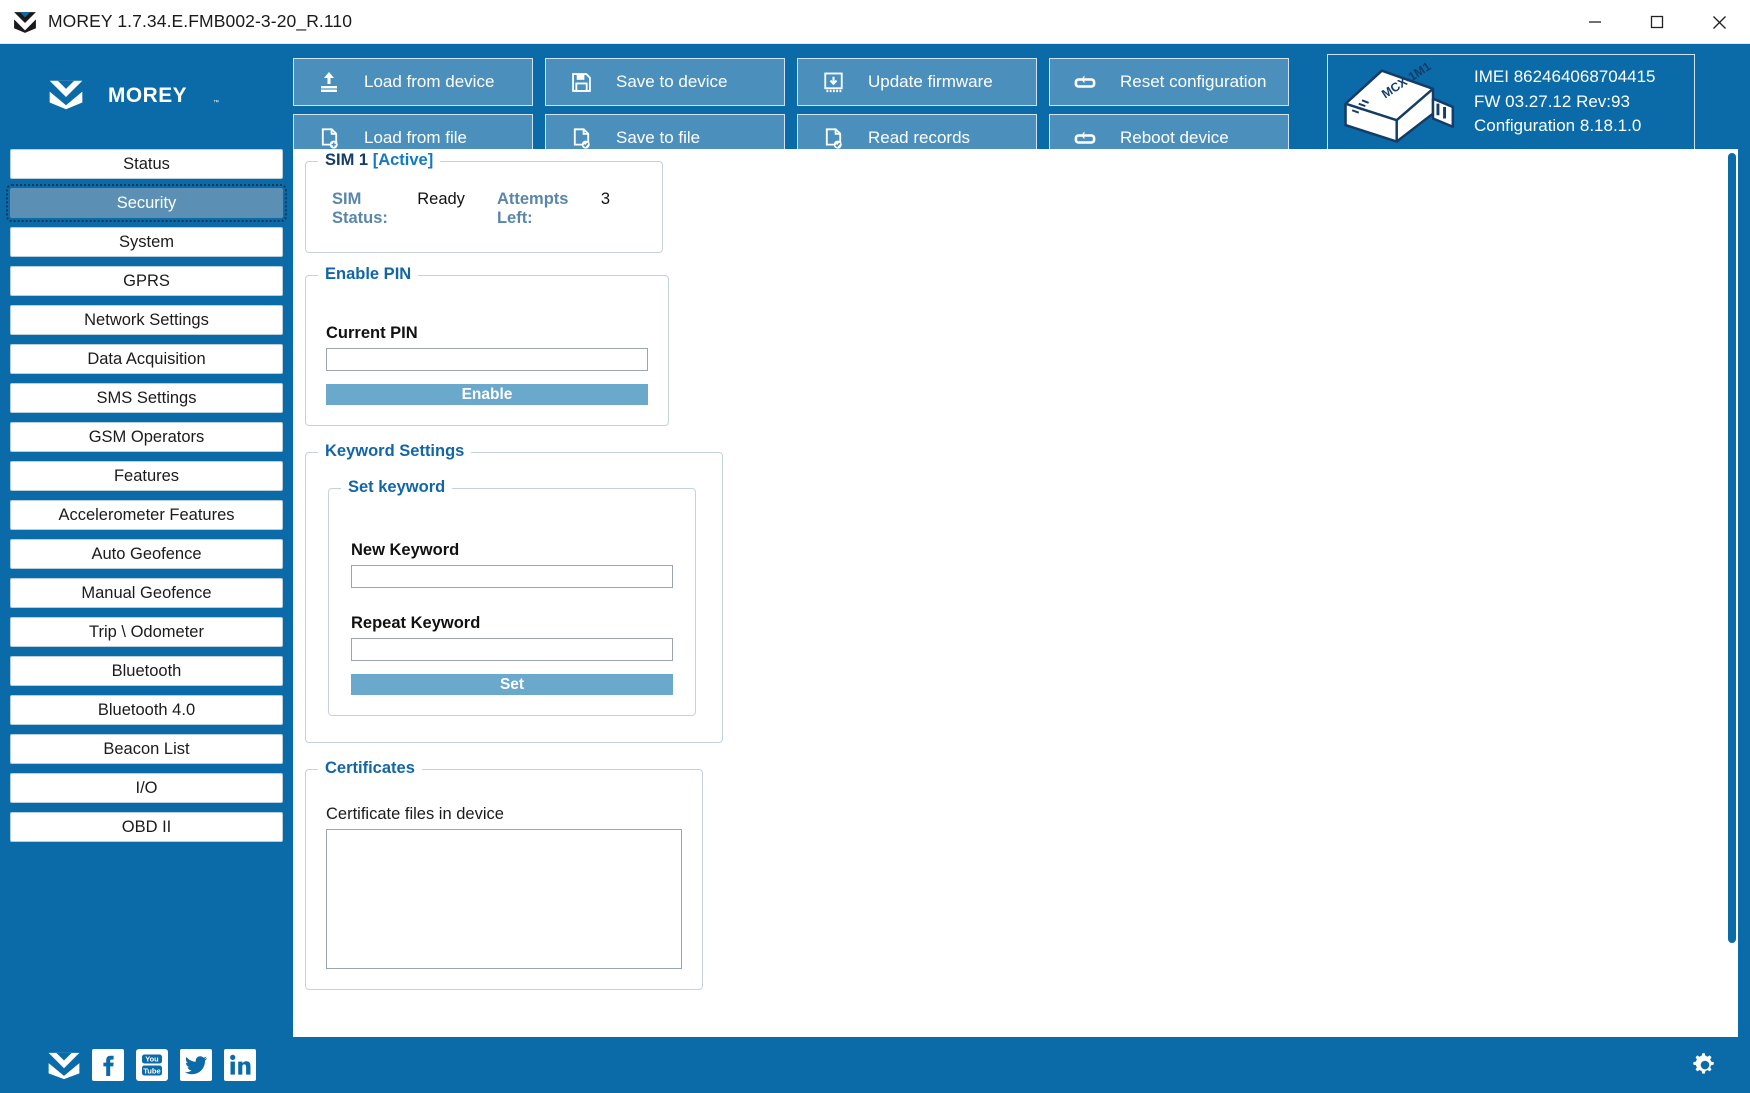 The width and height of the screenshot is (1750, 1093). I want to click on brand-wordmark: MOREY ™, so click(168, 95).